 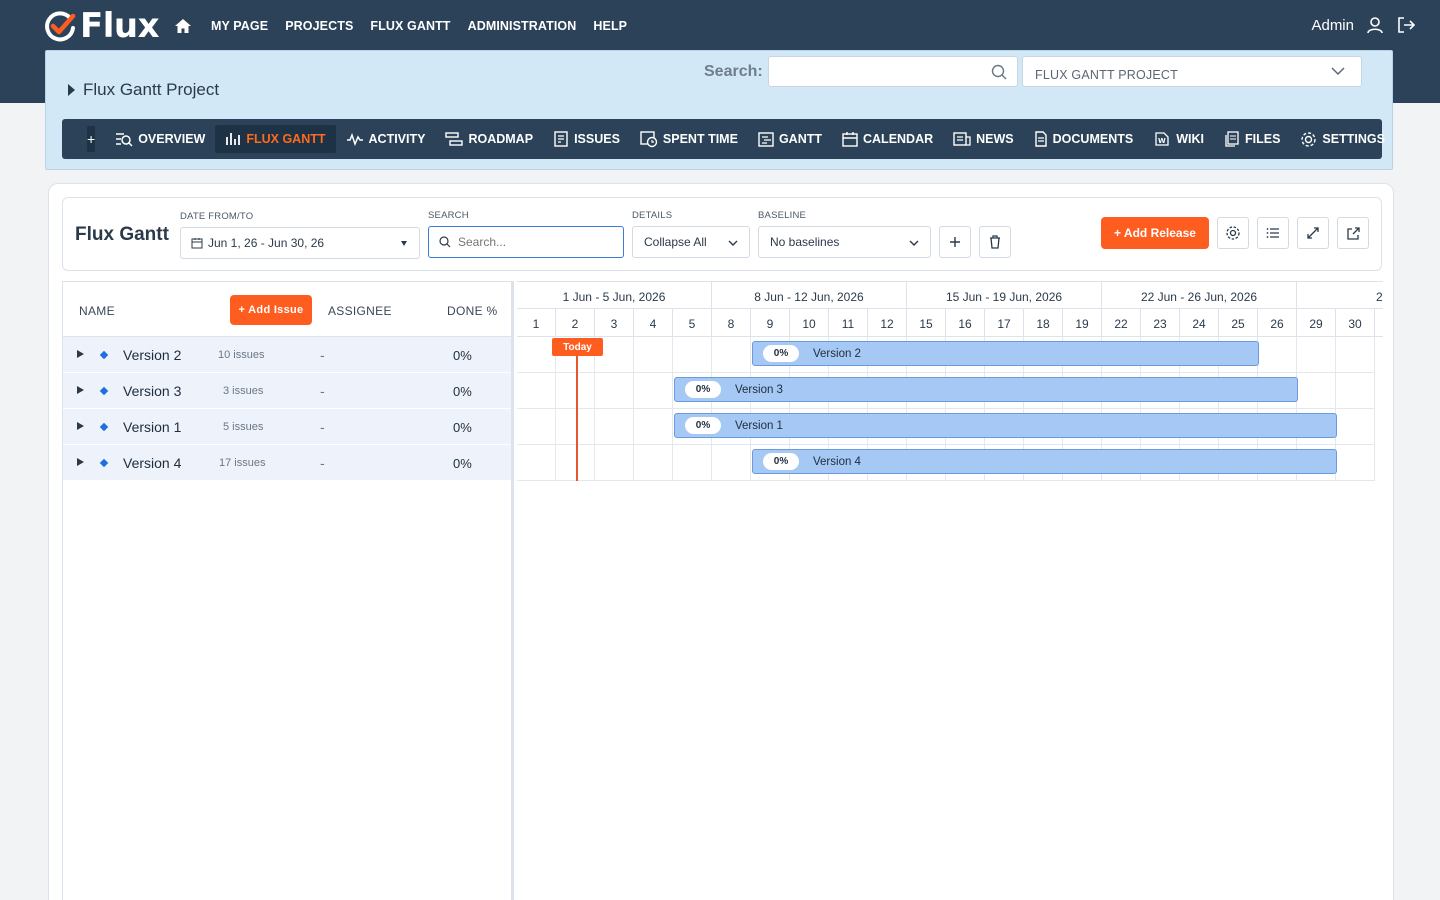 What do you see at coordinates (183, 26) in the screenshot?
I see `home-icon` at bounding box center [183, 26].